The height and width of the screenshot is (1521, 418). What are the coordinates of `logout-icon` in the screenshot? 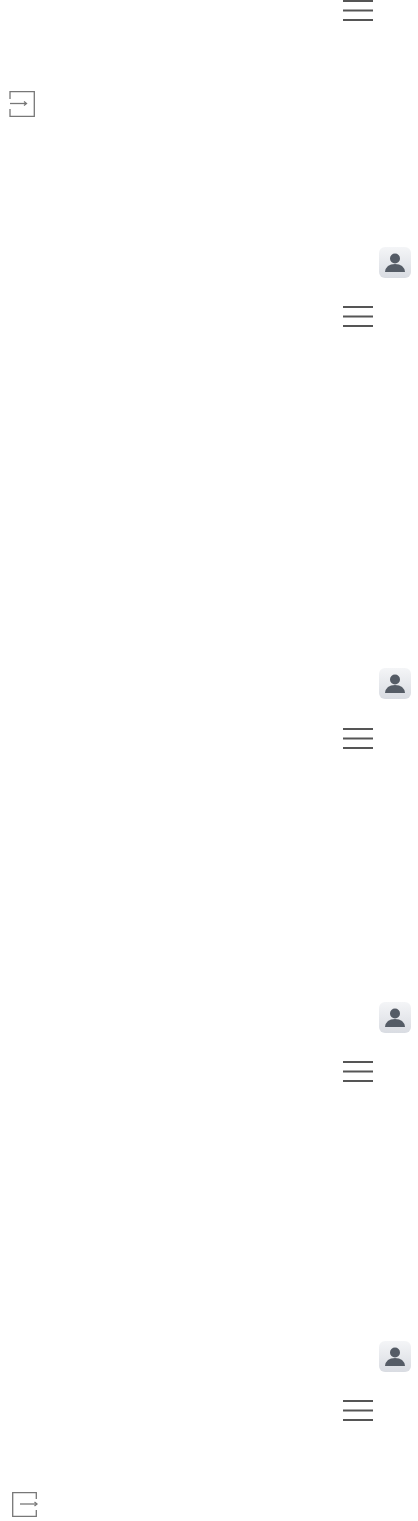 It's located at (25, 1504).